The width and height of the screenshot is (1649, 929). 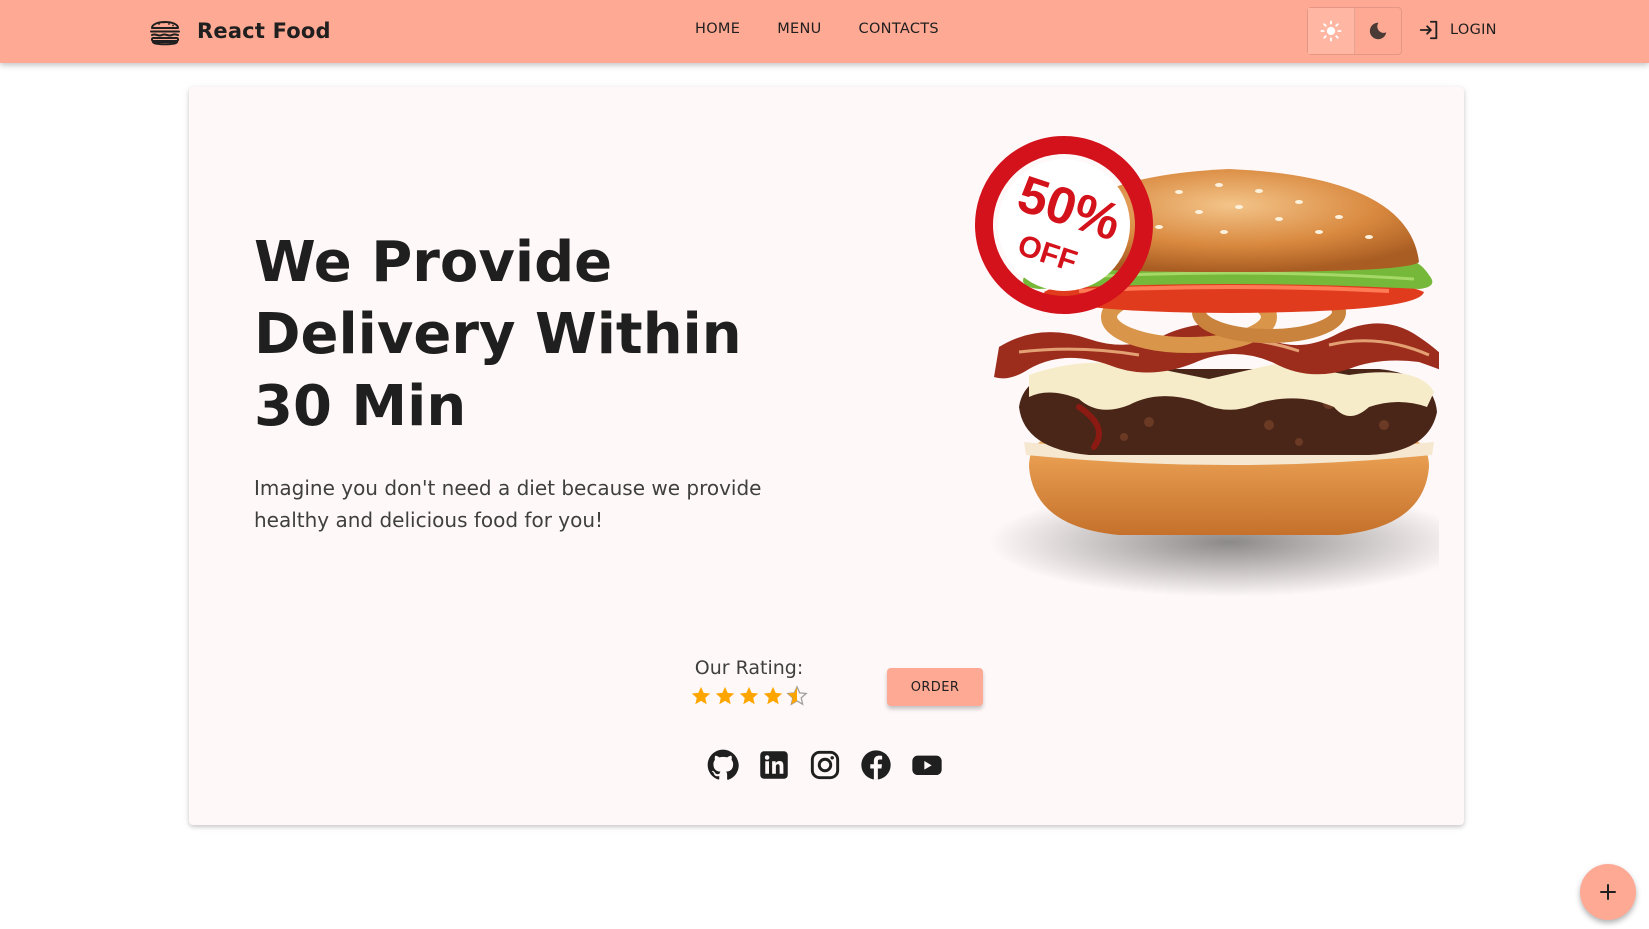 I want to click on light-theme-button, so click(x=1331, y=31).